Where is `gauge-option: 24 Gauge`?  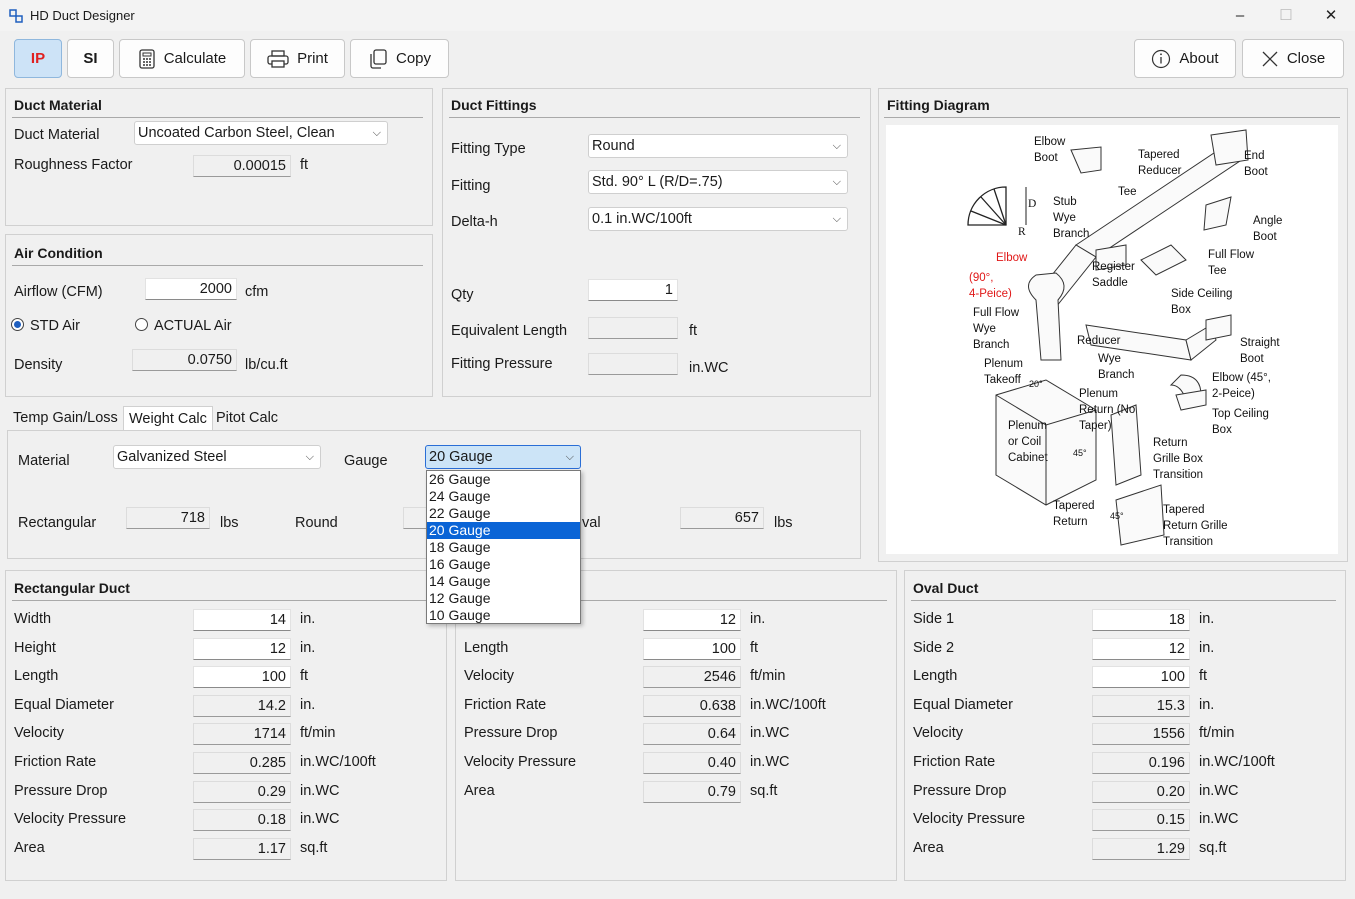
gauge-option: 24 Gauge is located at coordinates (503, 496).